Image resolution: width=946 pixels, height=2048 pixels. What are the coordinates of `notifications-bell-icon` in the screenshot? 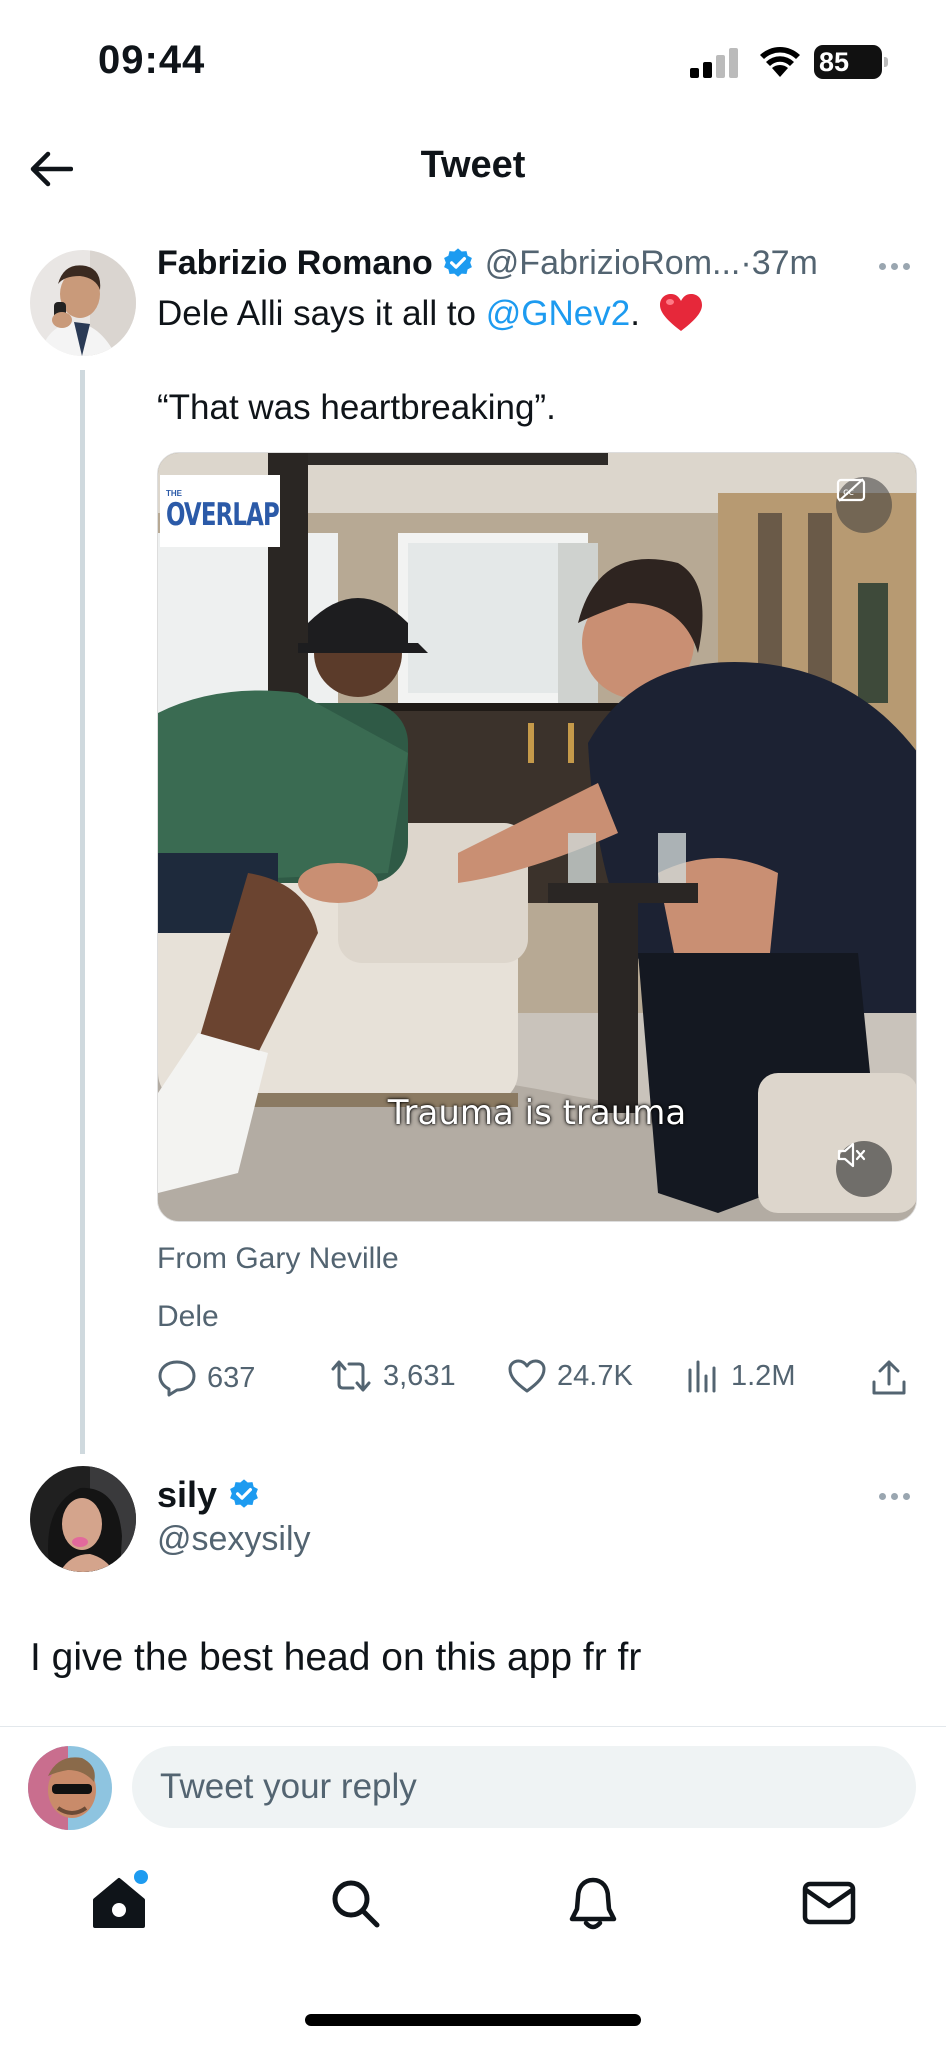 It's located at (593, 1903).